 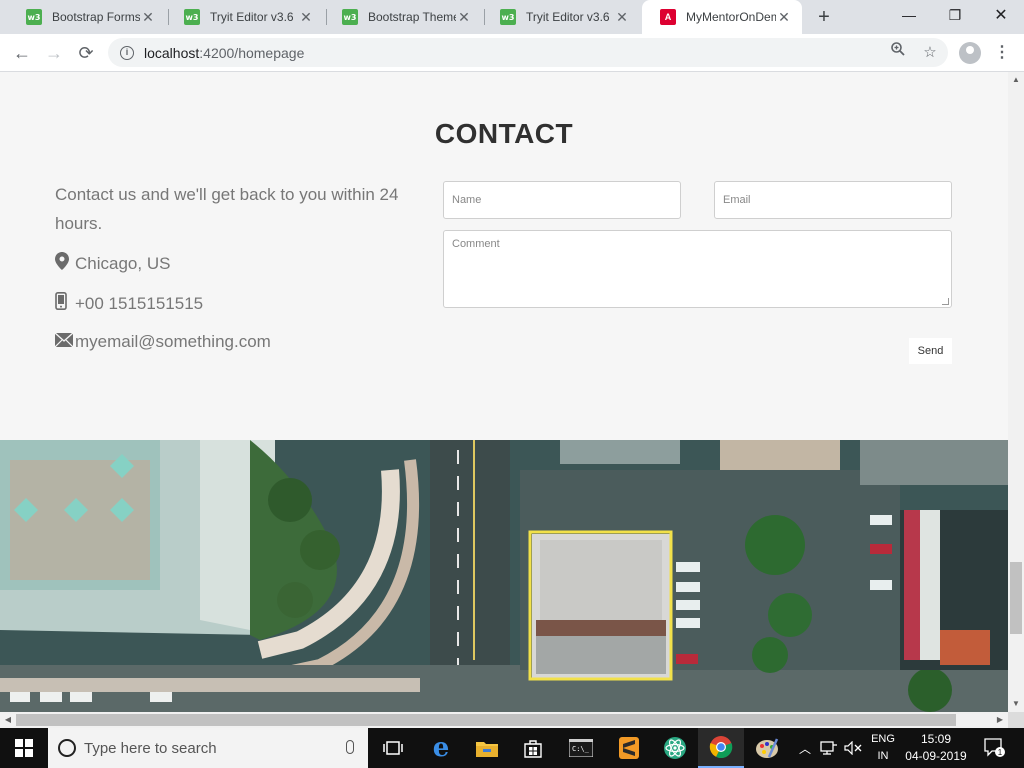 I want to click on sublime-text-icon, so click(x=629, y=748).